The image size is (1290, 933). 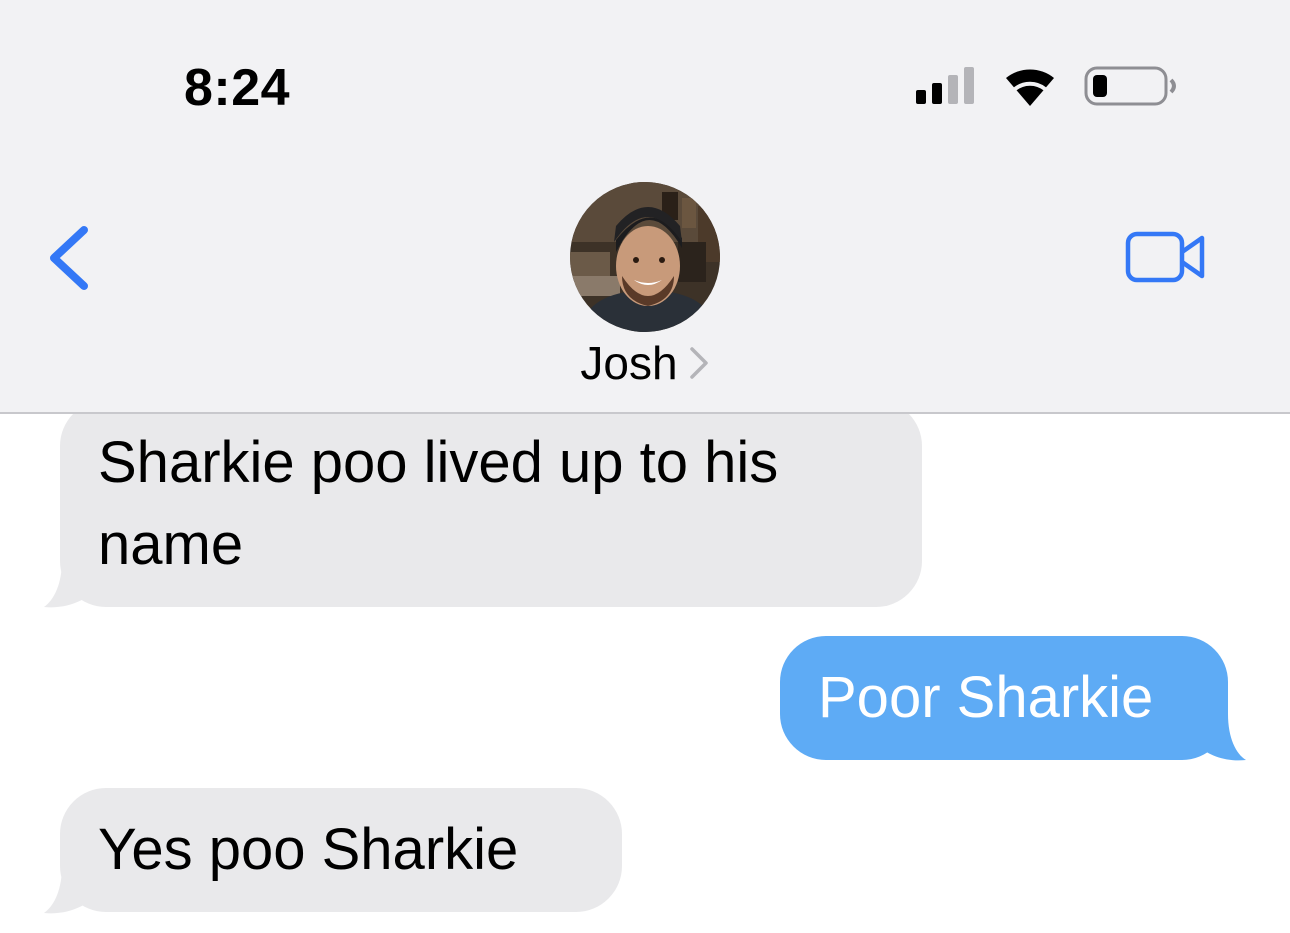 I want to click on contact-name-button: Josh, so click(x=645, y=363).